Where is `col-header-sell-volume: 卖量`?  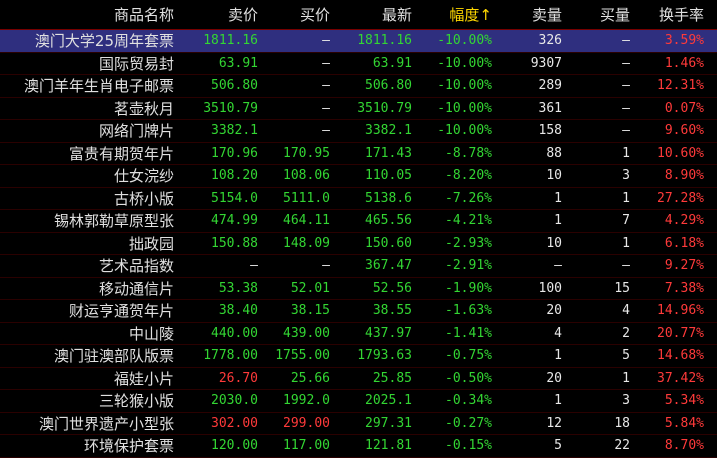
col-header-sell-volume: 卖量 is located at coordinates (528, 14).